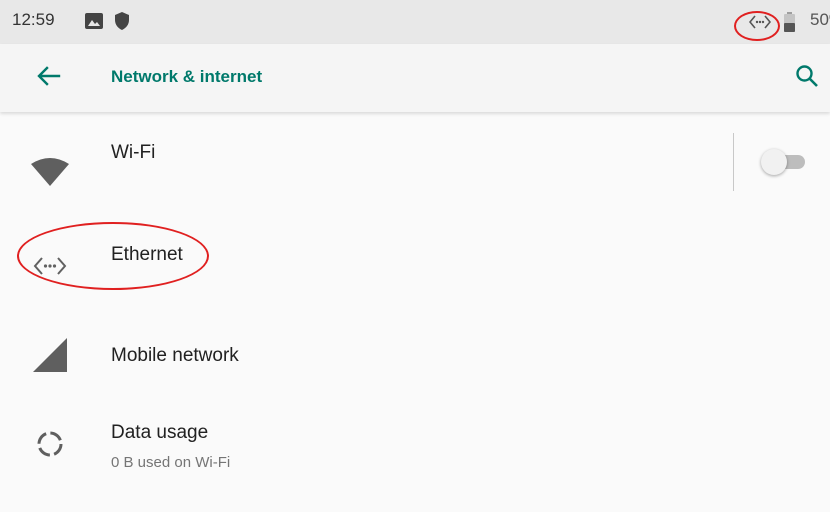 The height and width of the screenshot is (512, 830). I want to click on search-button, so click(807, 78).